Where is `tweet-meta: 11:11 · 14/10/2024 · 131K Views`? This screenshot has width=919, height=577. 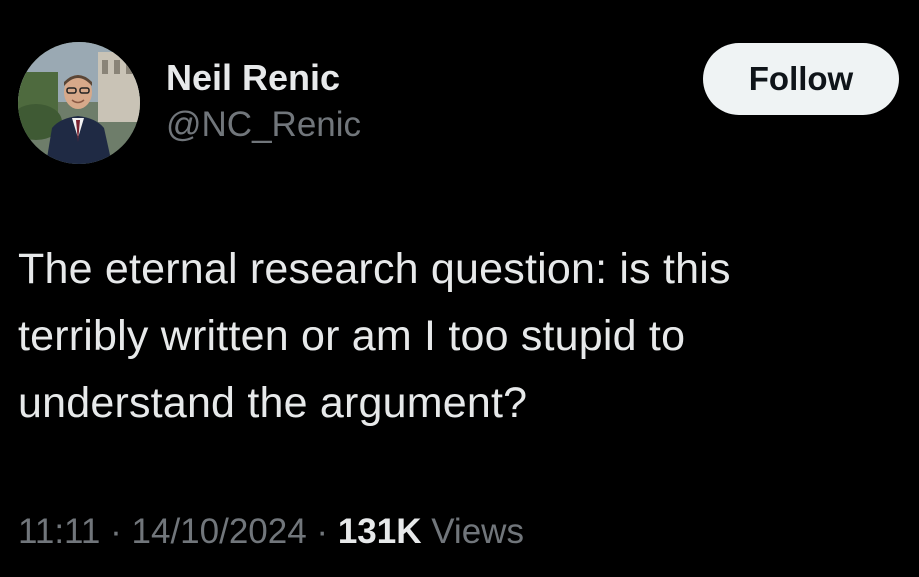
tweet-meta: 11:11 · 14/10/2024 · 131K Views is located at coordinates (271, 532).